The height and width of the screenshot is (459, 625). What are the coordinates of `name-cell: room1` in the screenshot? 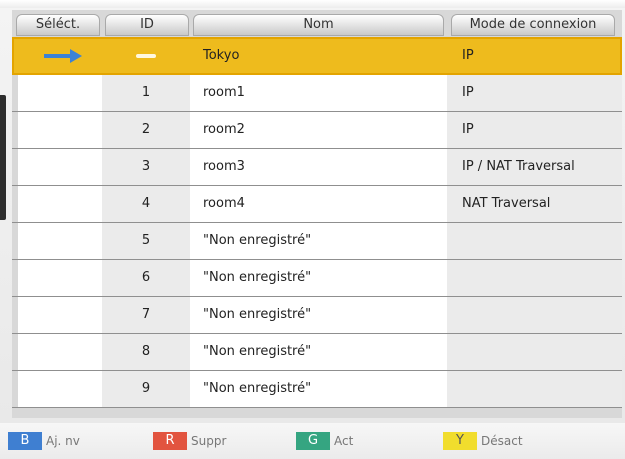 It's located at (318, 93).